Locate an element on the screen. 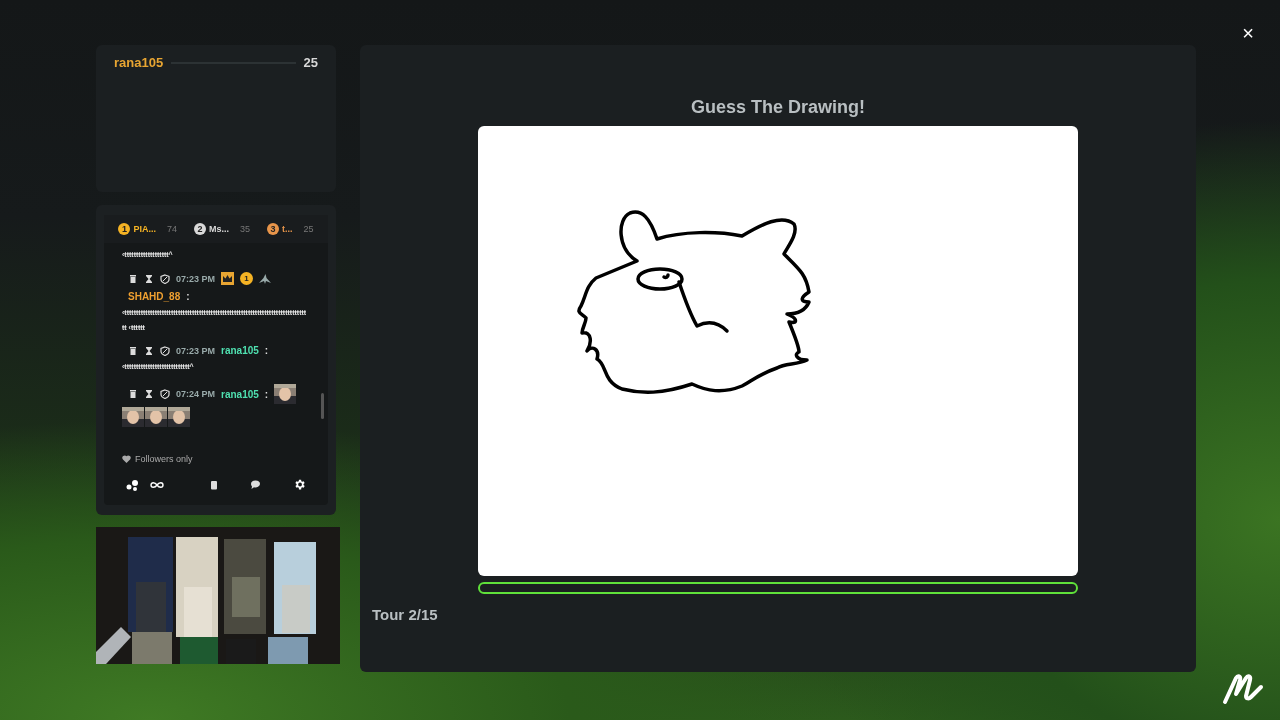 The height and width of the screenshot is (720, 1280). medal-icon: 1 is located at coordinates (124, 229).